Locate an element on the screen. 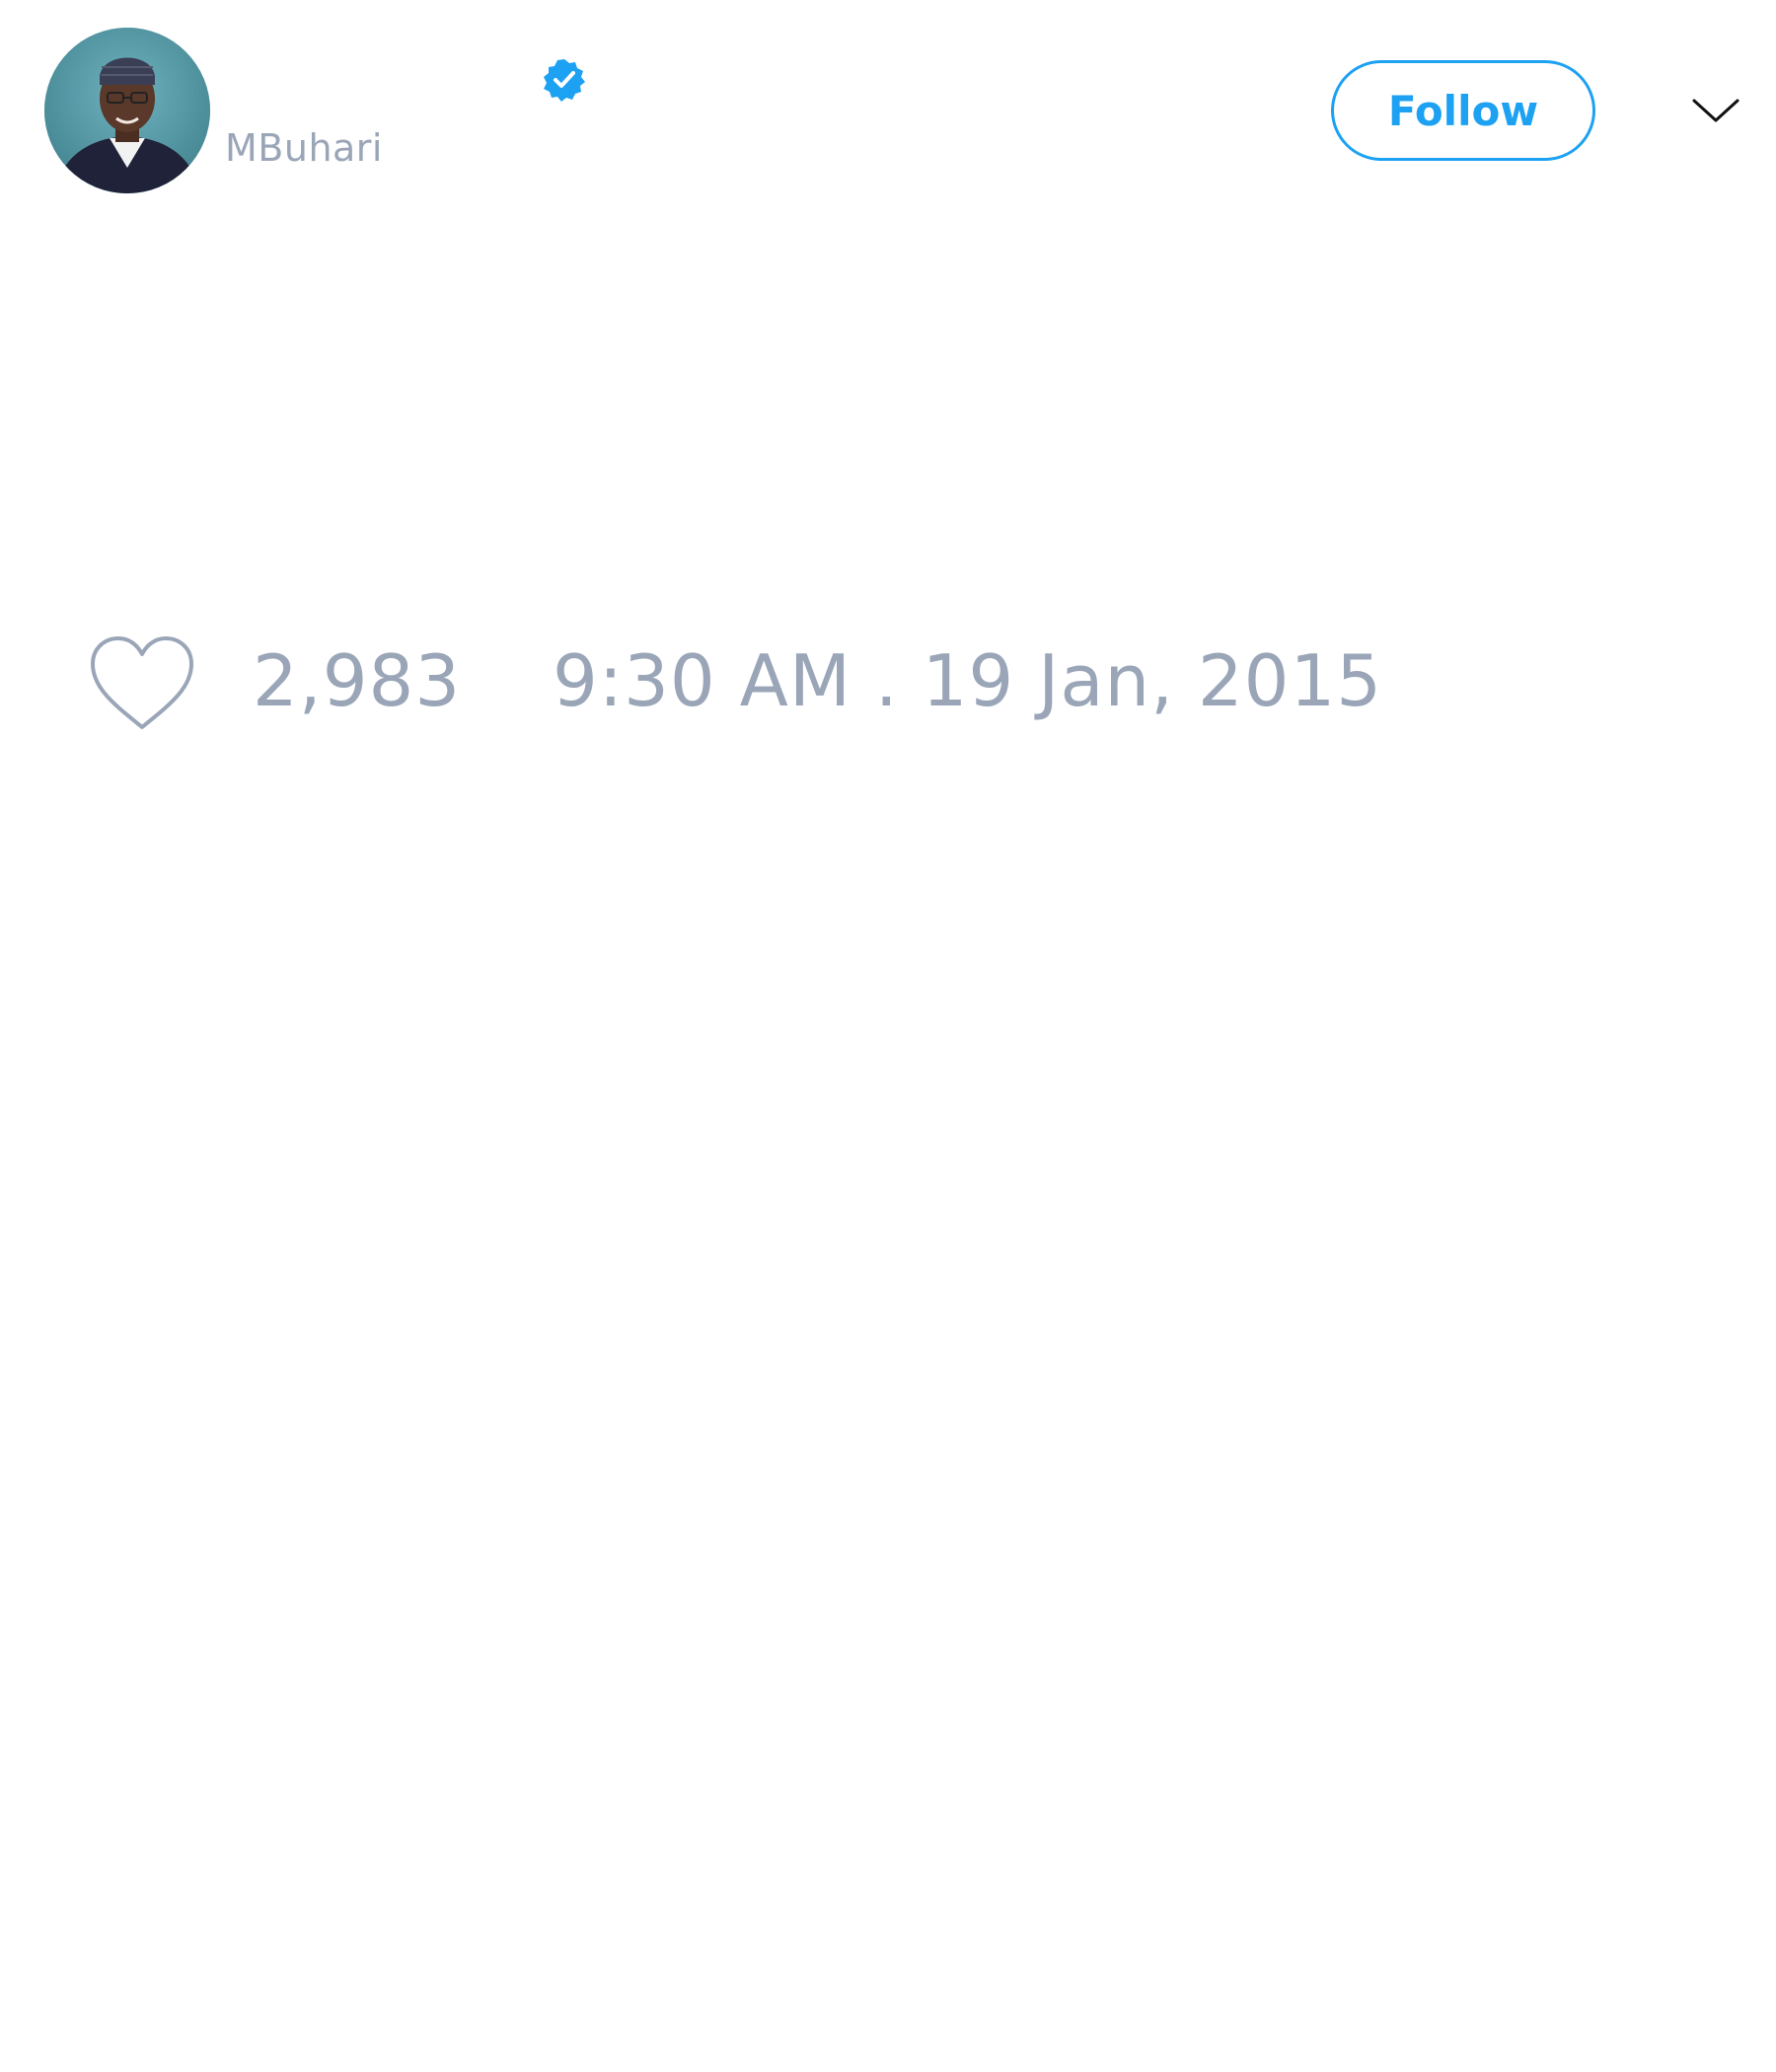 The width and height of the screenshot is (1776, 2072). avatar is located at coordinates (127, 111).